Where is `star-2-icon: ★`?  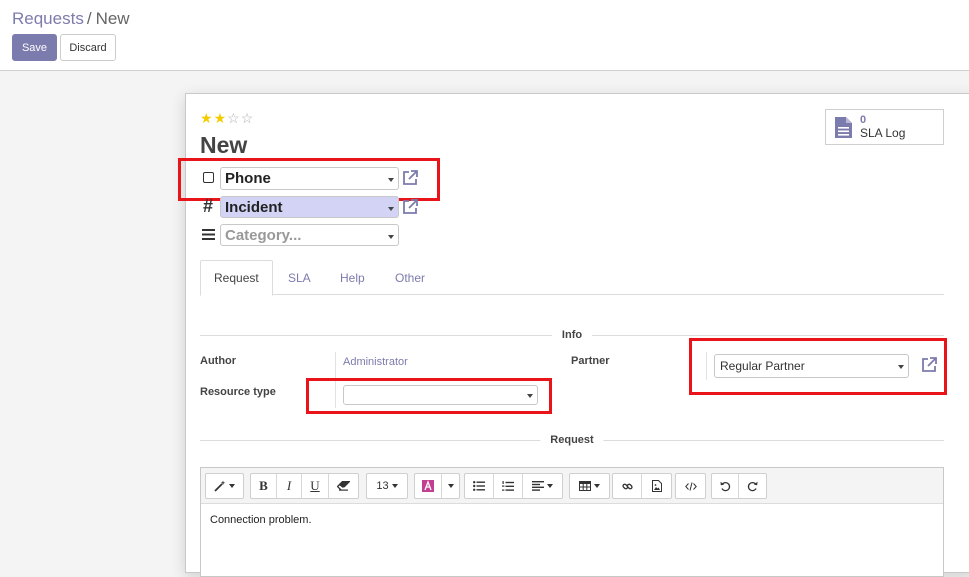 star-2-icon: ★ is located at coordinates (221, 118).